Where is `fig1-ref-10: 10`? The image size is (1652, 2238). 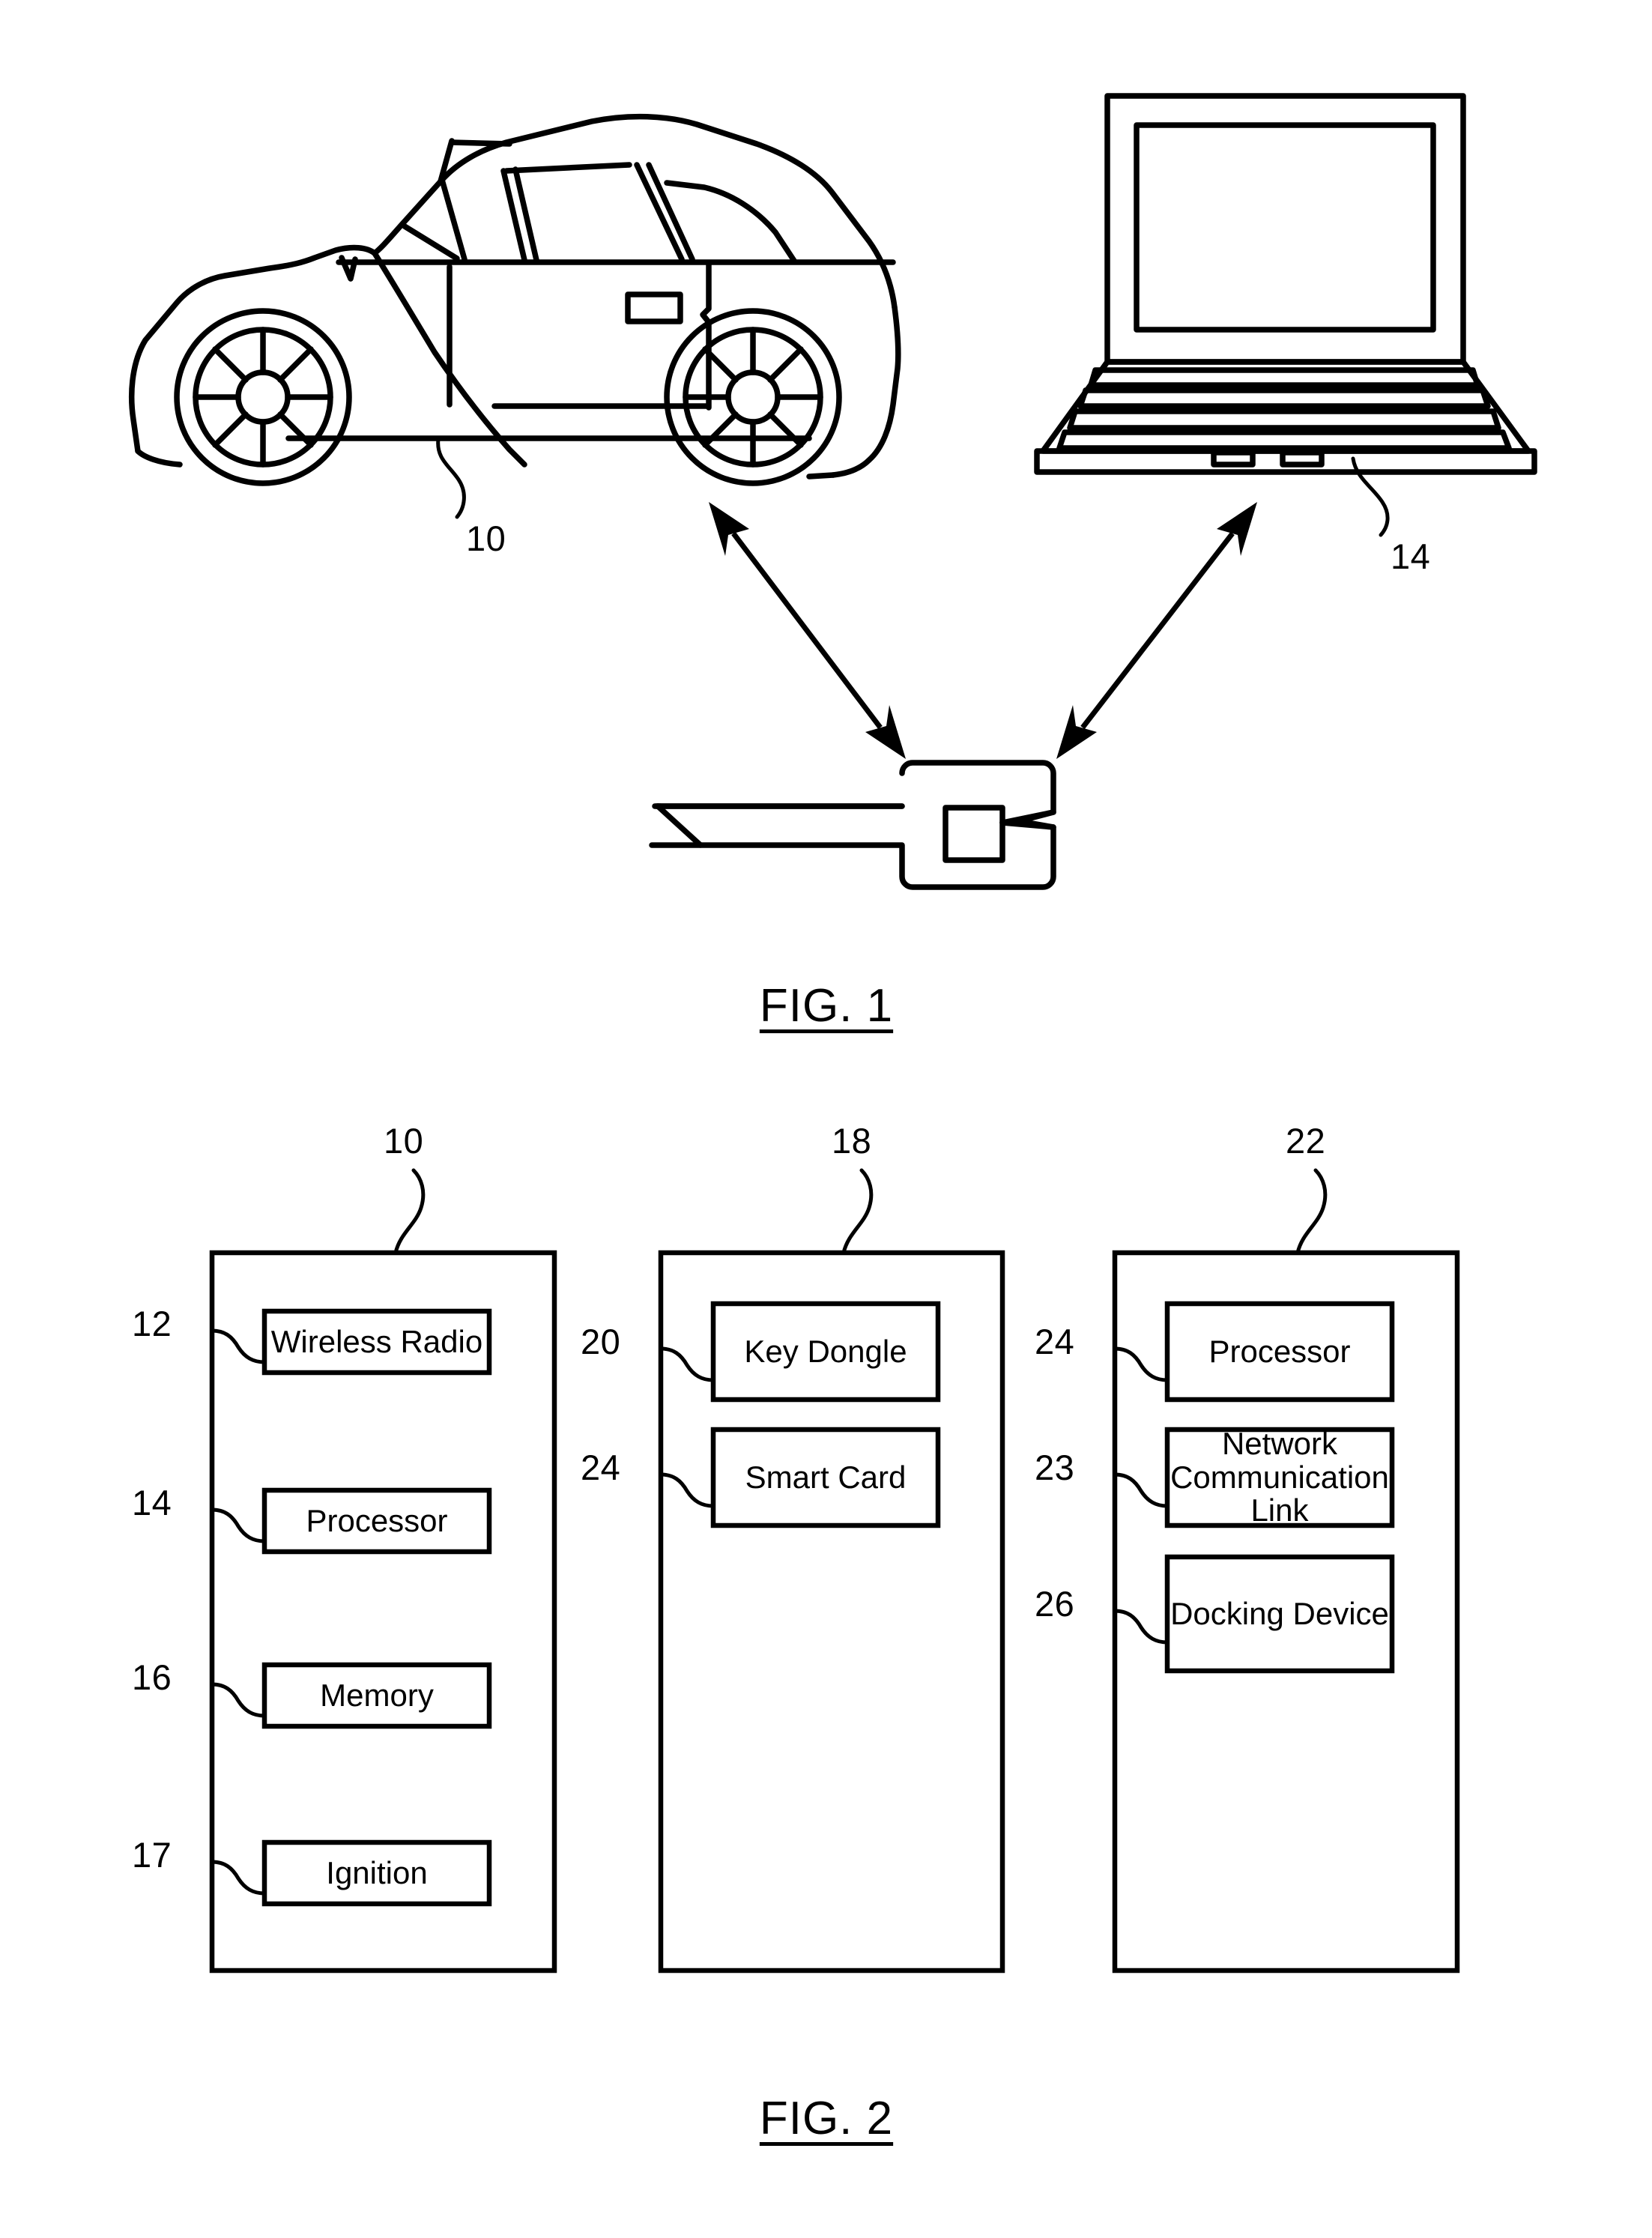
fig1-ref-10: 10 is located at coordinates (486, 538).